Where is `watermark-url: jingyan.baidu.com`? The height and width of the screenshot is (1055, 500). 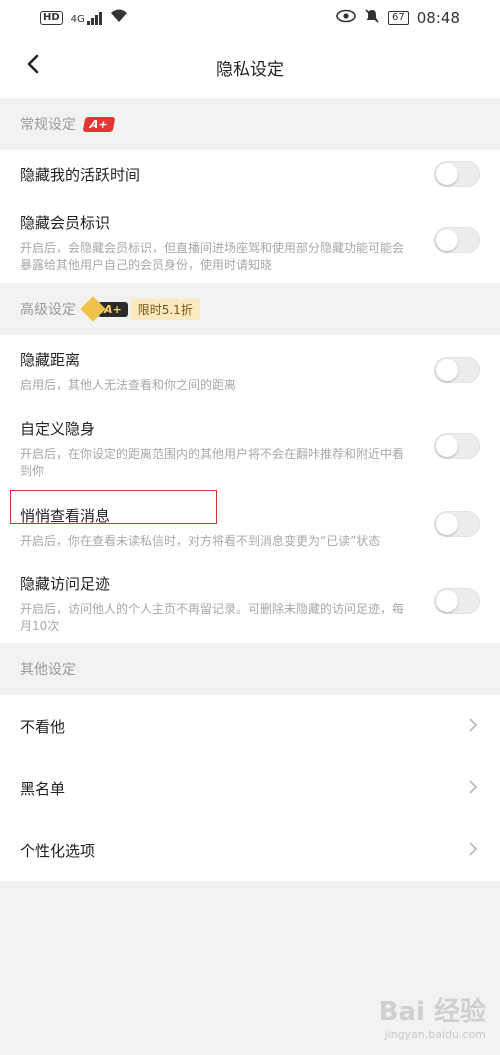 watermark-url: jingyan.baidu.com is located at coordinates (435, 1034).